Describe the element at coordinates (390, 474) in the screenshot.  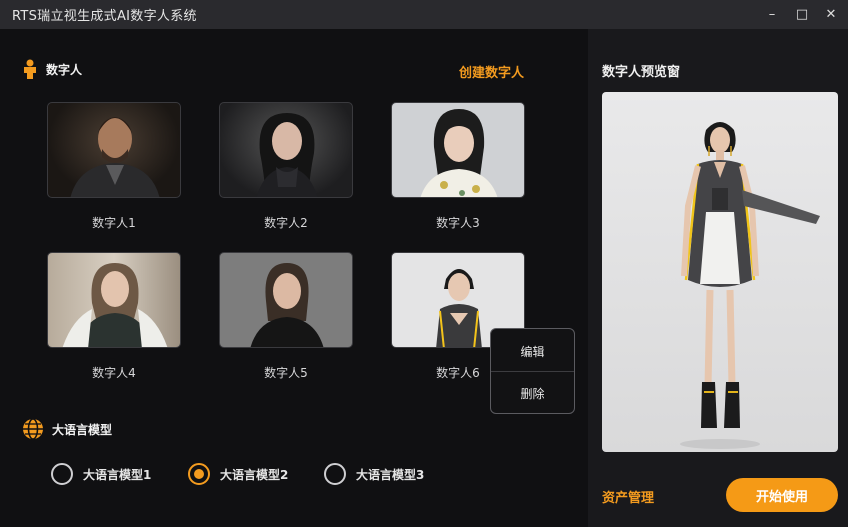
I see `llm-option-label-3: 大语言模型3` at that location.